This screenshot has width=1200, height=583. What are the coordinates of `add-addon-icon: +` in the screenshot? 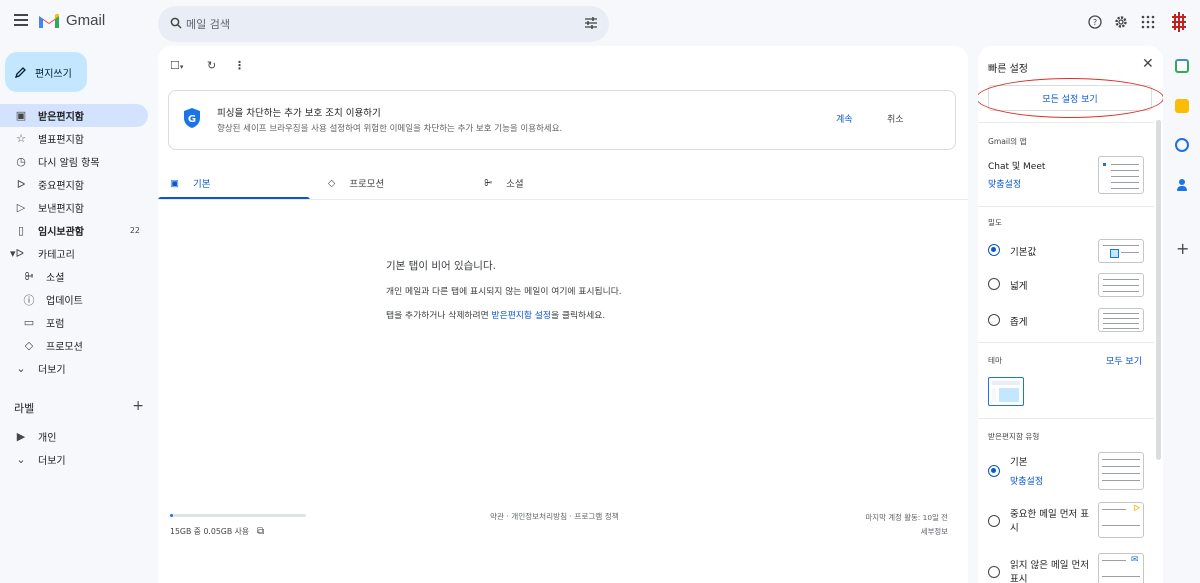 It's located at (1182, 249).